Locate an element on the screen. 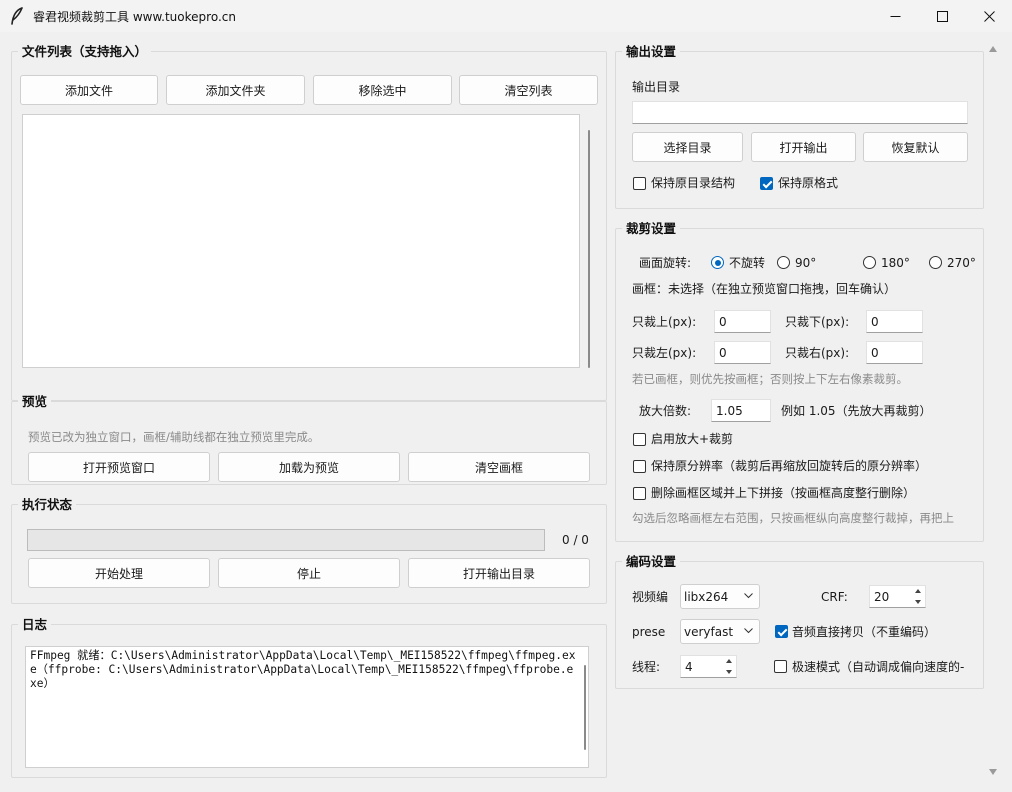 The image size is (1012, 792). log-title: 日志 is located at coordinates (35, 624).